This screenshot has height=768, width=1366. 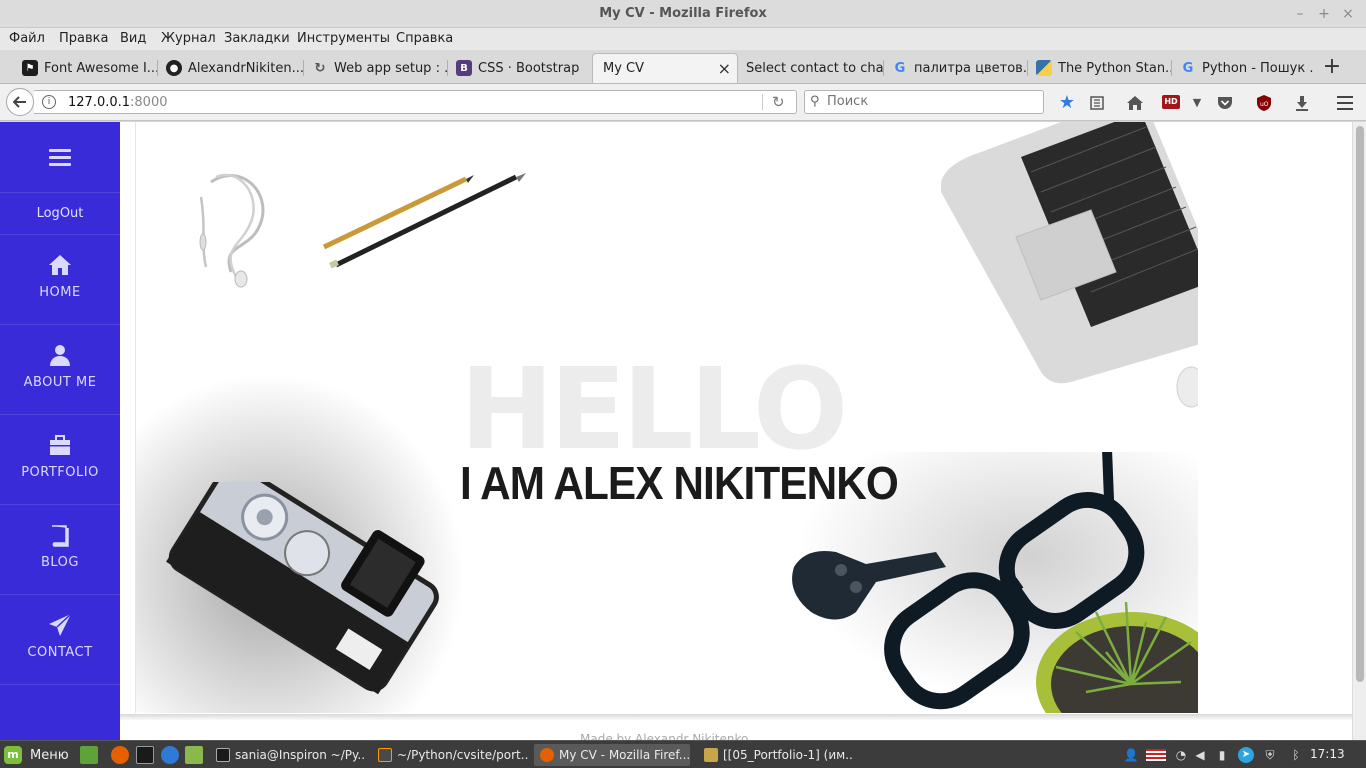 I want to click on app-launcher-icon, so click(x=170, y=755).